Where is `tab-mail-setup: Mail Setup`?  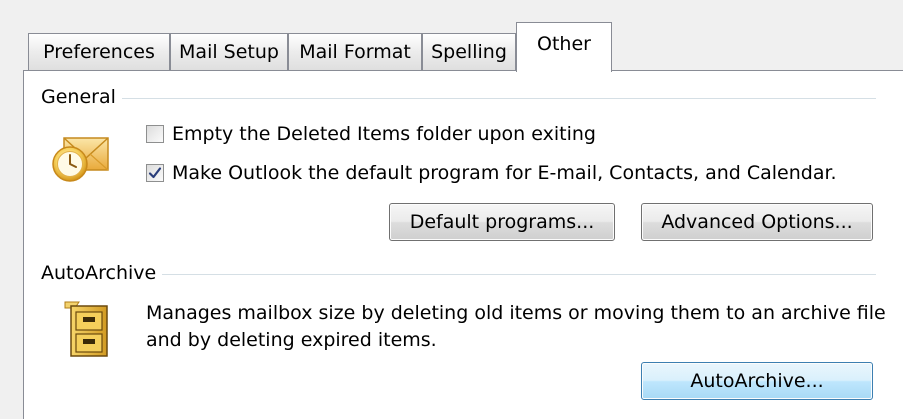 tab-mail-setup: Mail Setup is located at coordinates (229, 51).